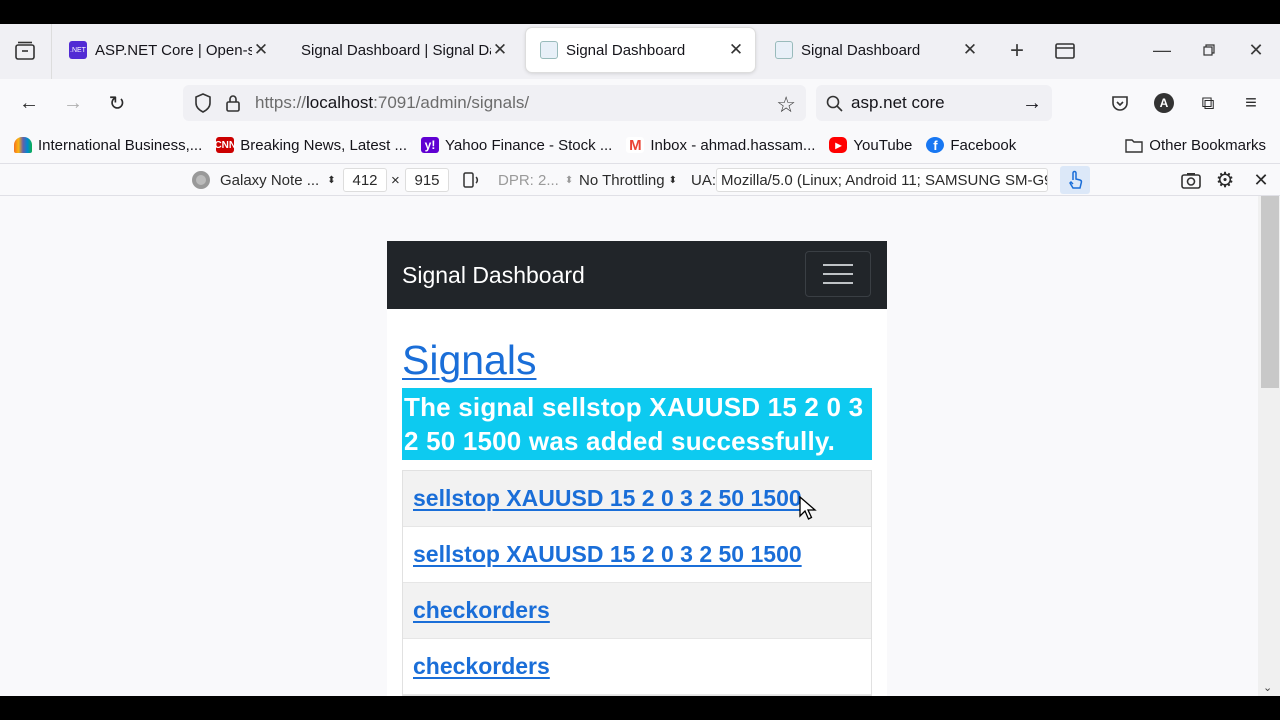 Image resolution: width=1280 pixels, height=720 pixels. What do you see at coordinates (786, 105) in the screenshot?
I see `bookmark-star-icon: ☆` at bounding box center [786, 105].